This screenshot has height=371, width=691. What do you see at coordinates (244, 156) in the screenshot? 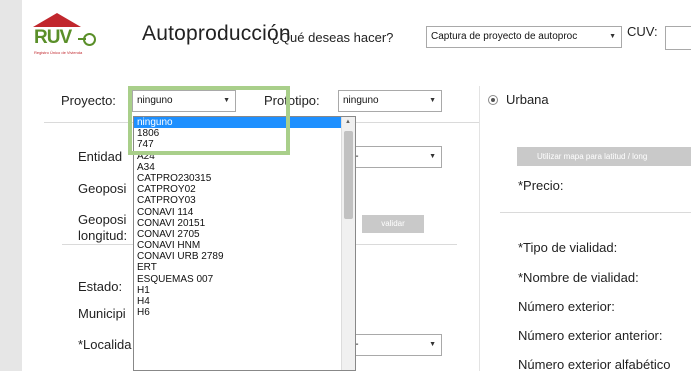
I see `dropdown-option: A24` at bounding box center [244, 156].